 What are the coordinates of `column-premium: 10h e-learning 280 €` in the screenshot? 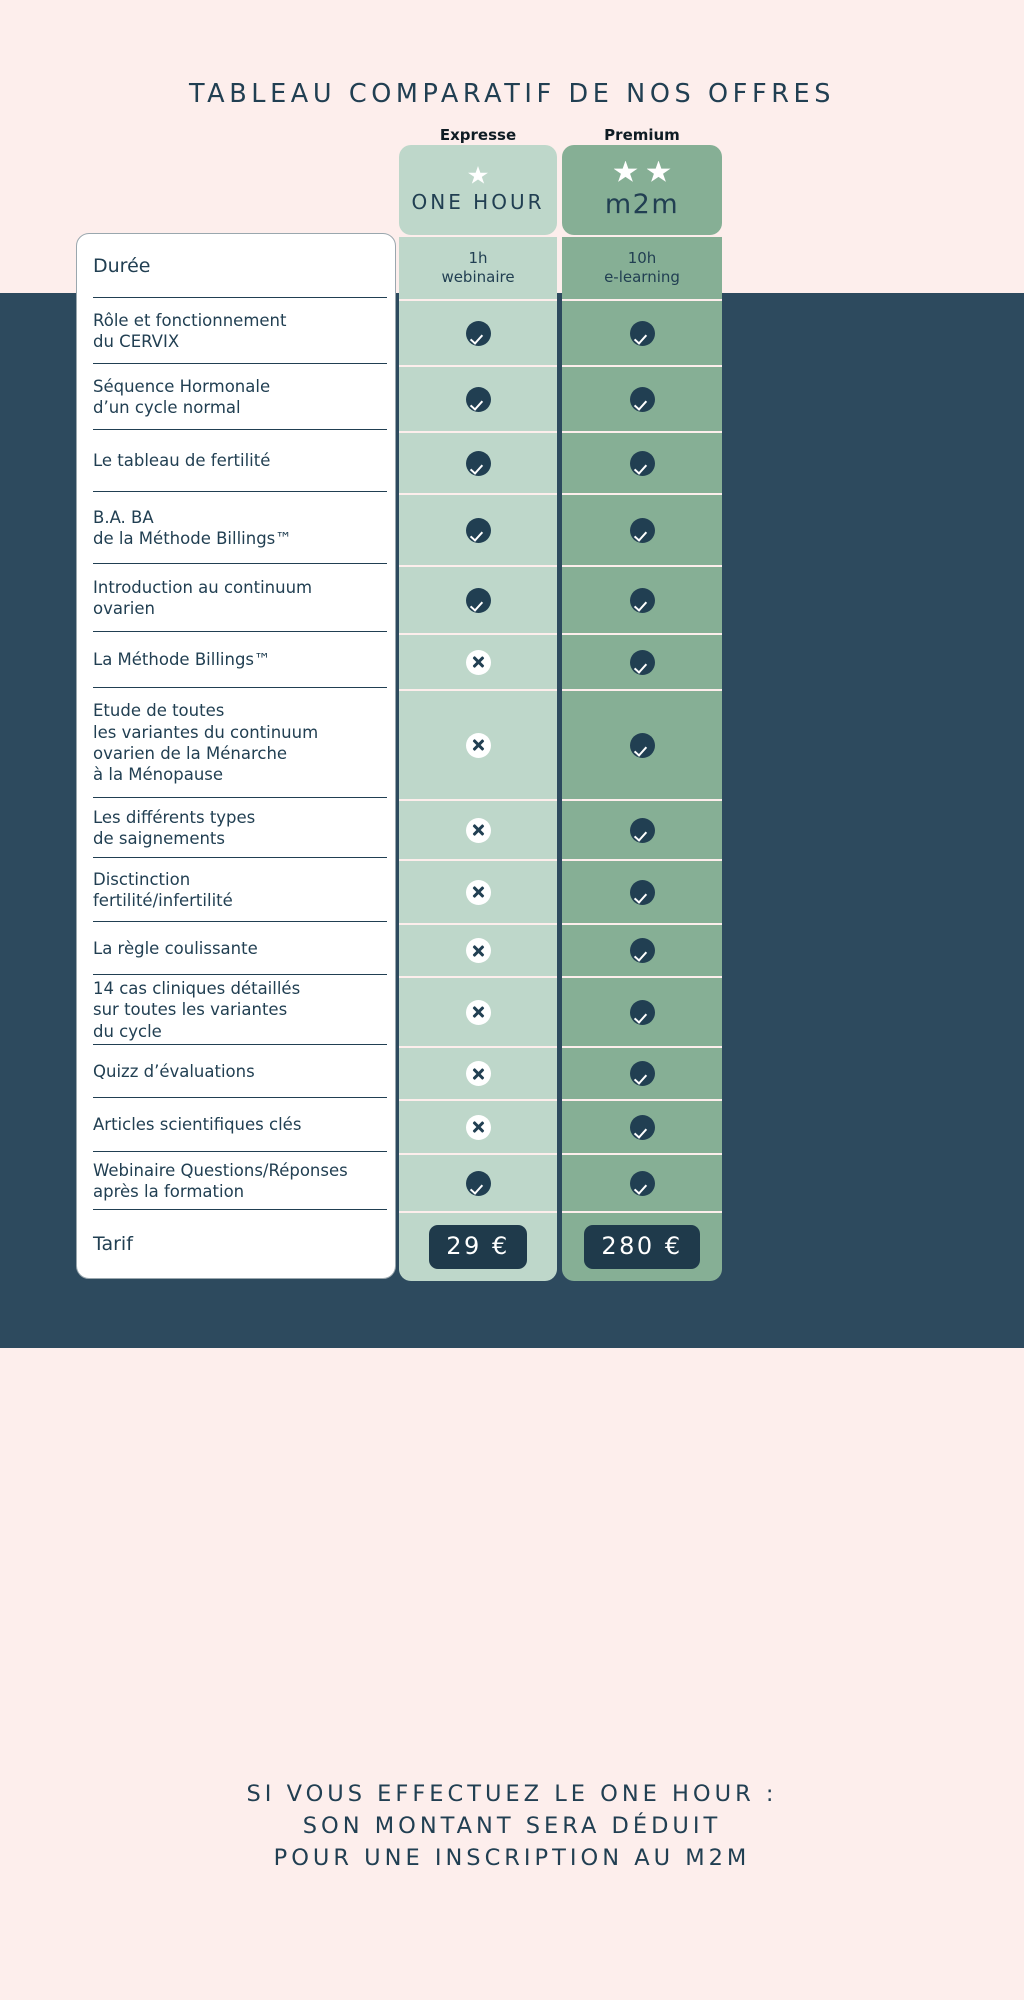 It's located at (642, 759).